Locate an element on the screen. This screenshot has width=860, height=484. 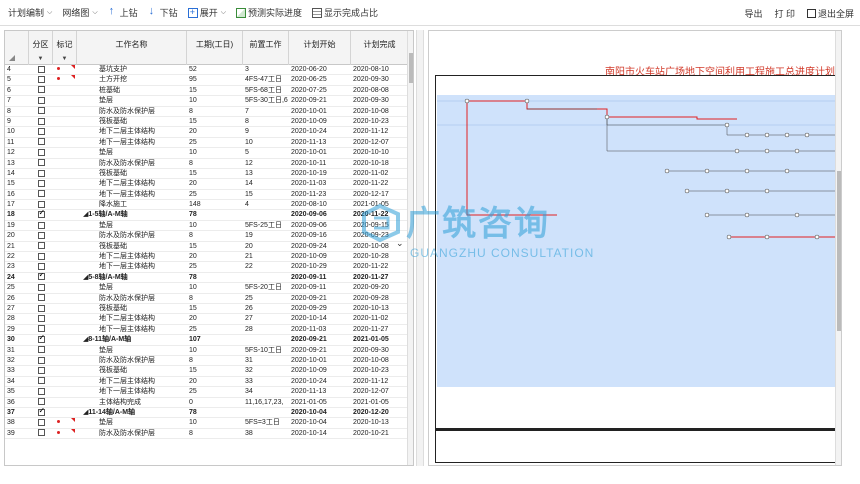
table-row: 10 地下二层主体结构 20 9 2020-10-24 2020-11-12 is located at coordinates (207, 132).